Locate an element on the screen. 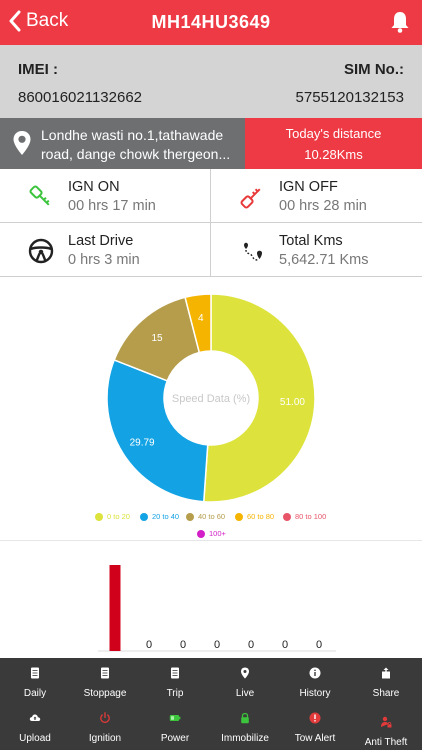 The width and height of the screenshot is (422, 750). ign-on-stat: IGN ON 00 hrs 17 min is located at coordinates (105, 195).